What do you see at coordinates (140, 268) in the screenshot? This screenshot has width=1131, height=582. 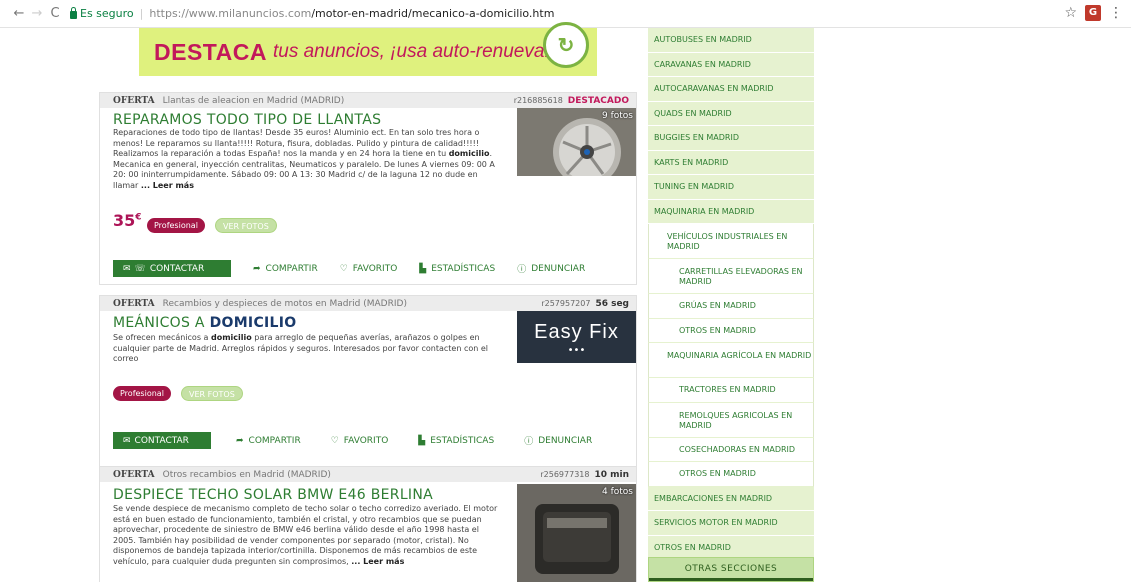 I see `phone-icon: ☏` at bounding box center [140, 268].